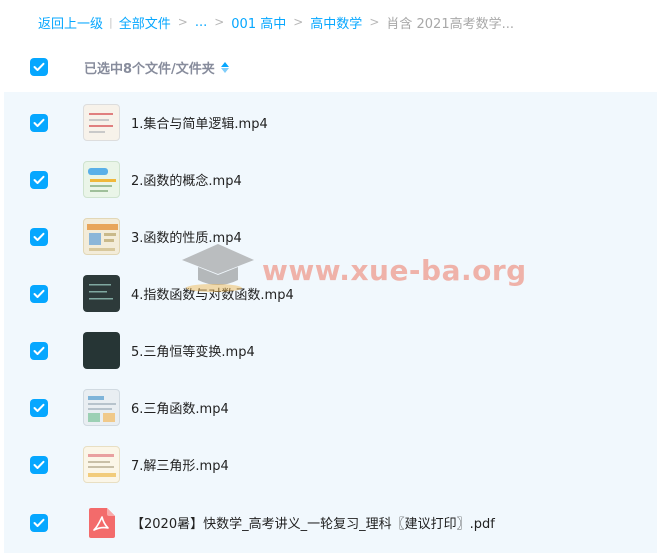 This screenshot has width=657, height=553. Describe the element at coordinates (328, 67) in the screenshot. I see `list-header: 已选中8个文件/文件夹` at that location.